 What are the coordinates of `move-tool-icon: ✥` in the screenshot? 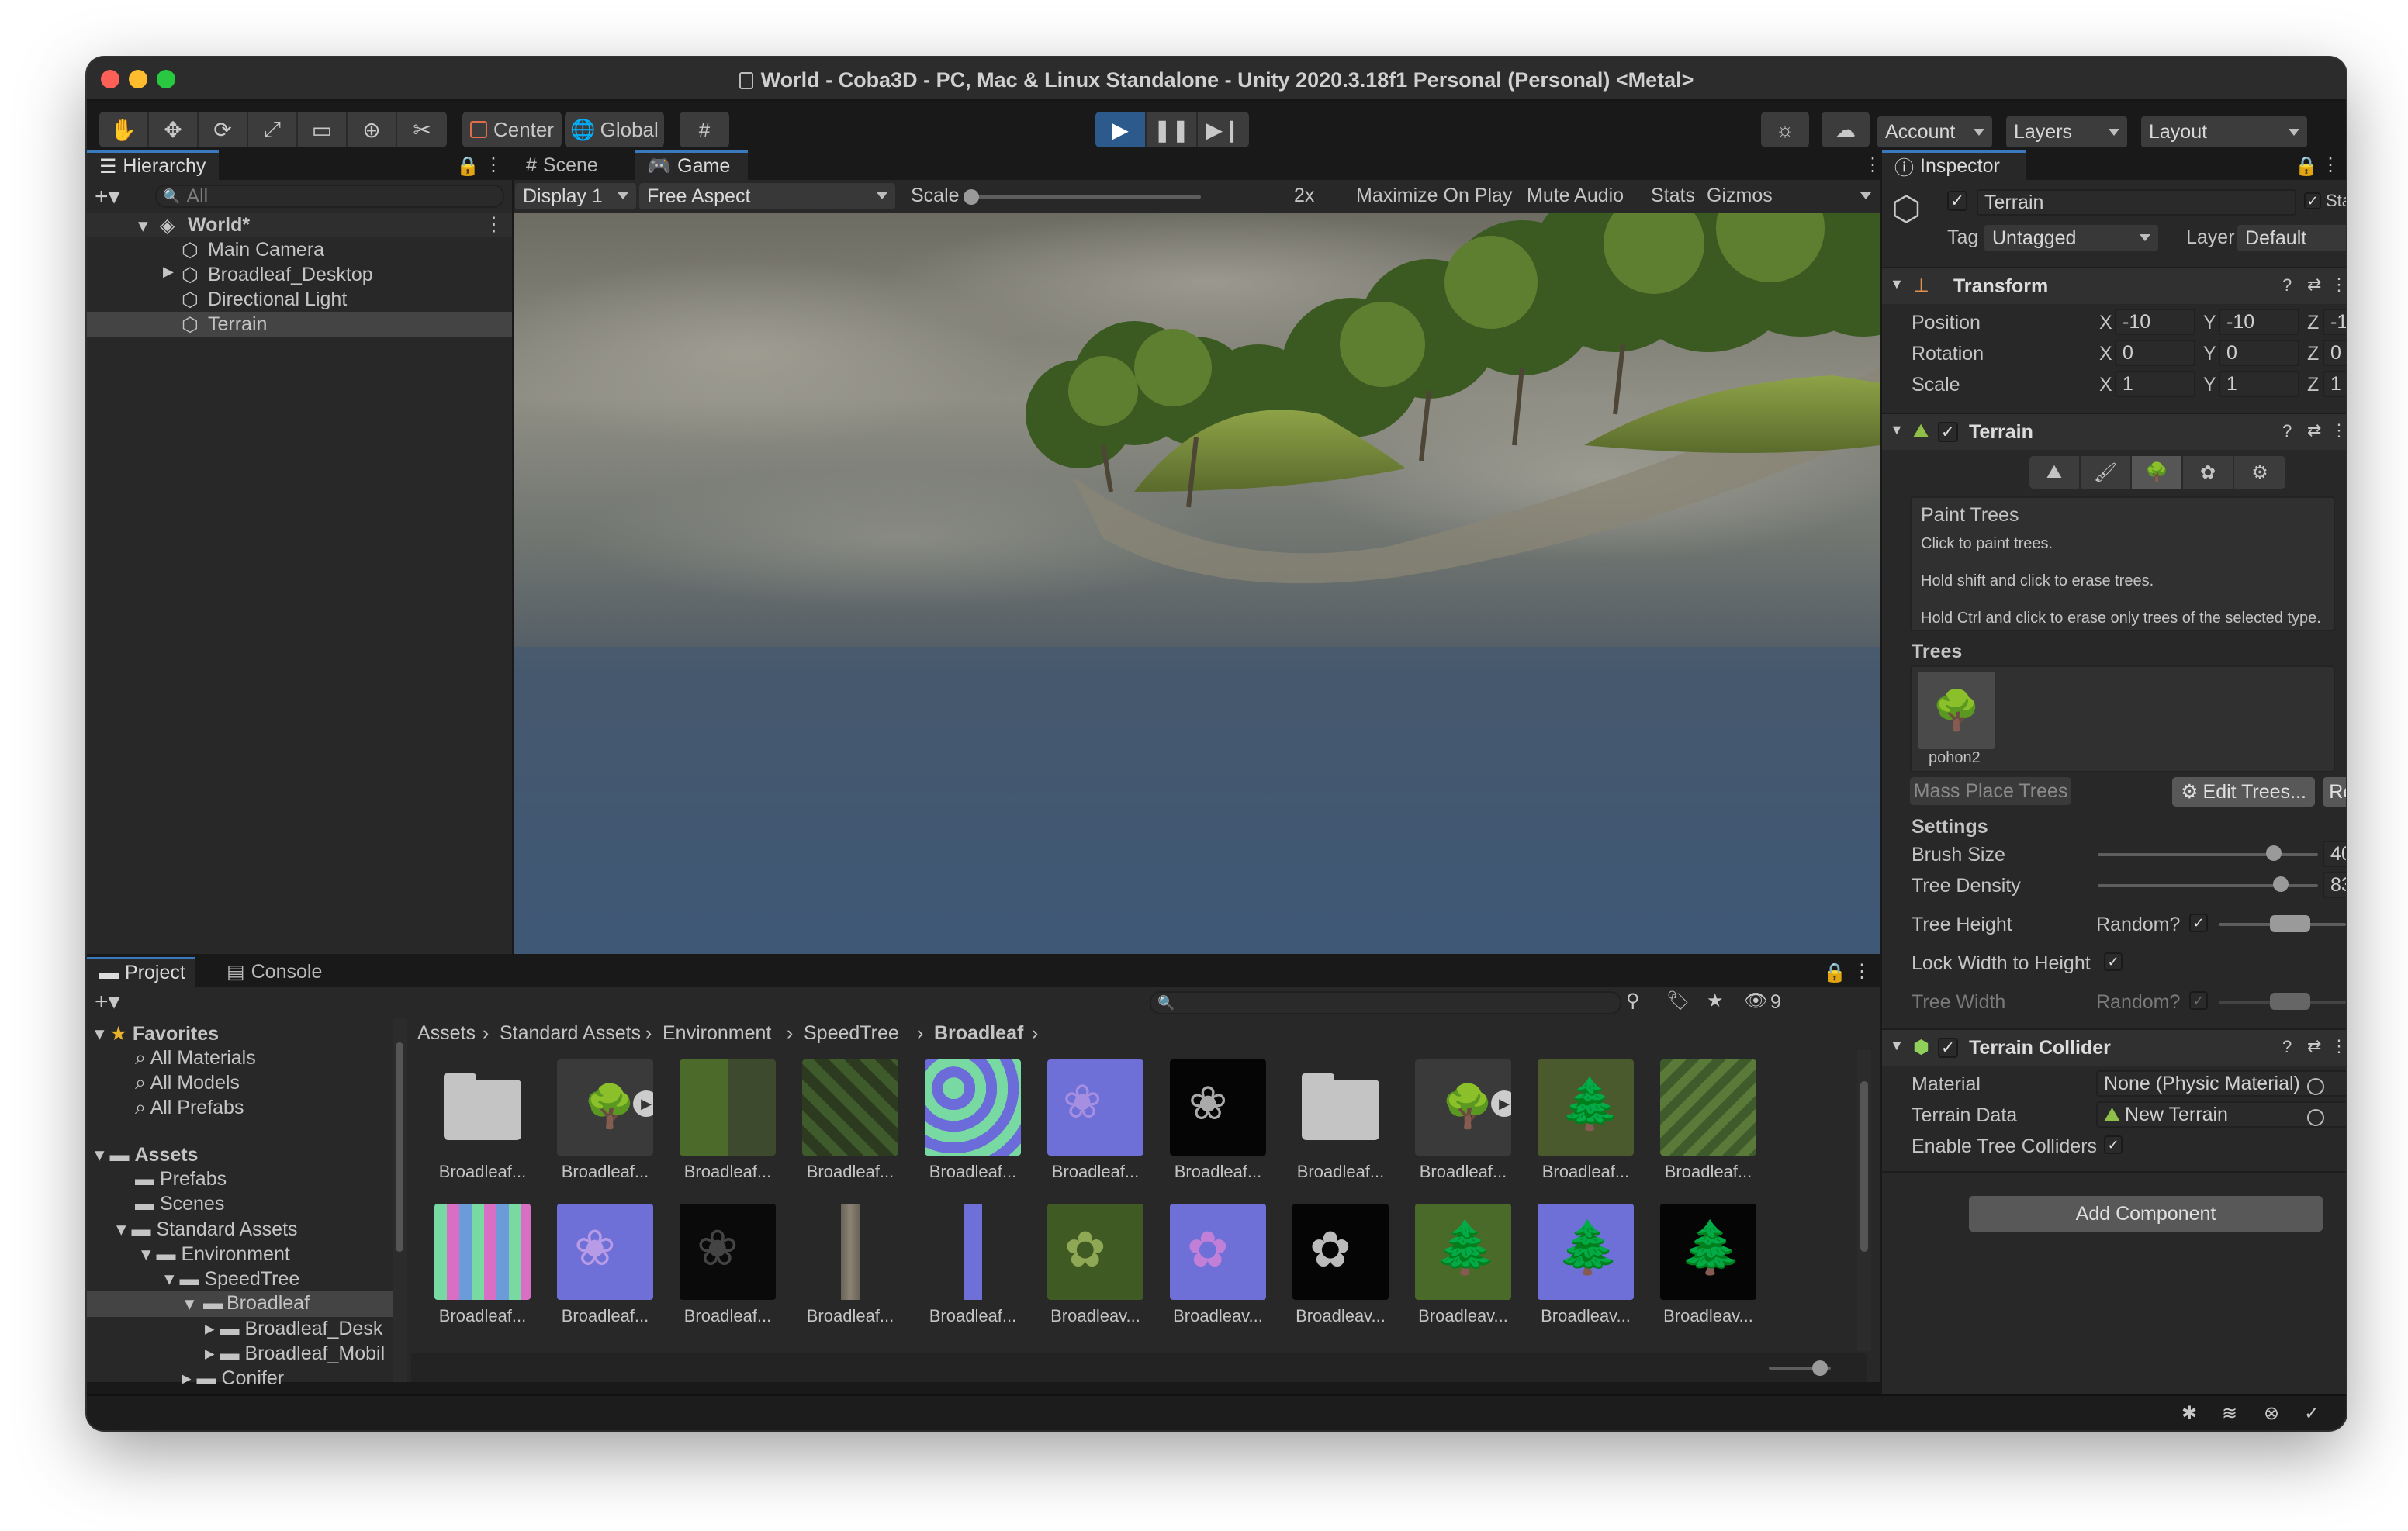 It's located at (174, 129).